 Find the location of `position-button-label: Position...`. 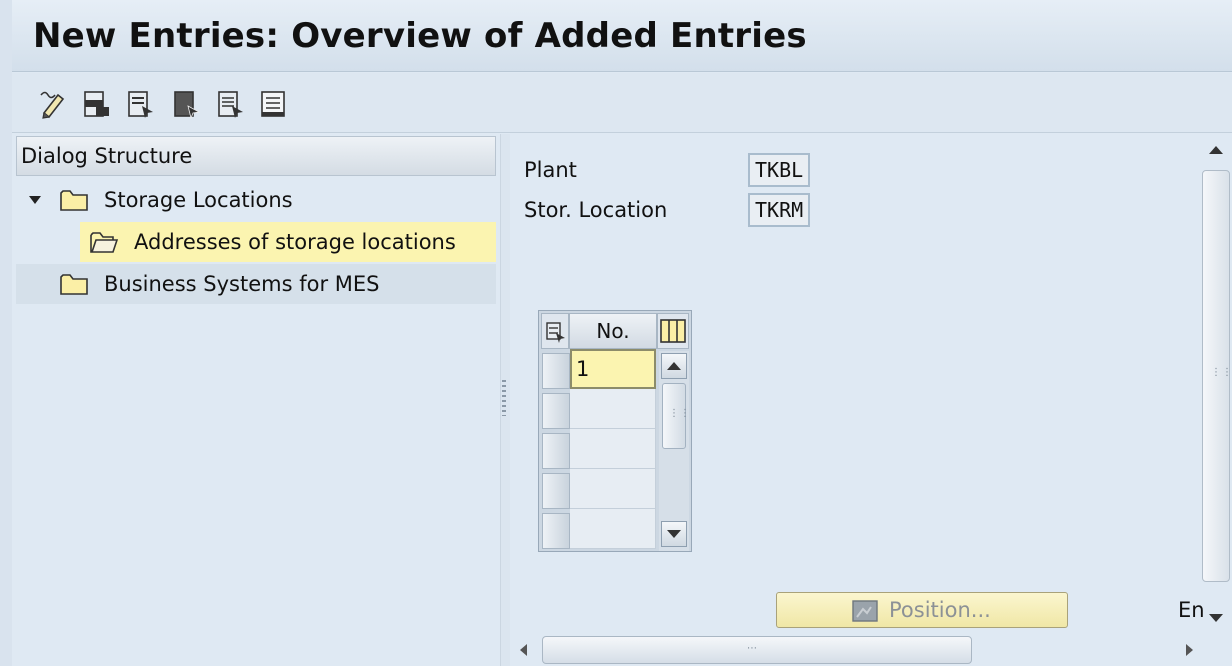

position-button-label: Position... is located at coordinates (940, 610).